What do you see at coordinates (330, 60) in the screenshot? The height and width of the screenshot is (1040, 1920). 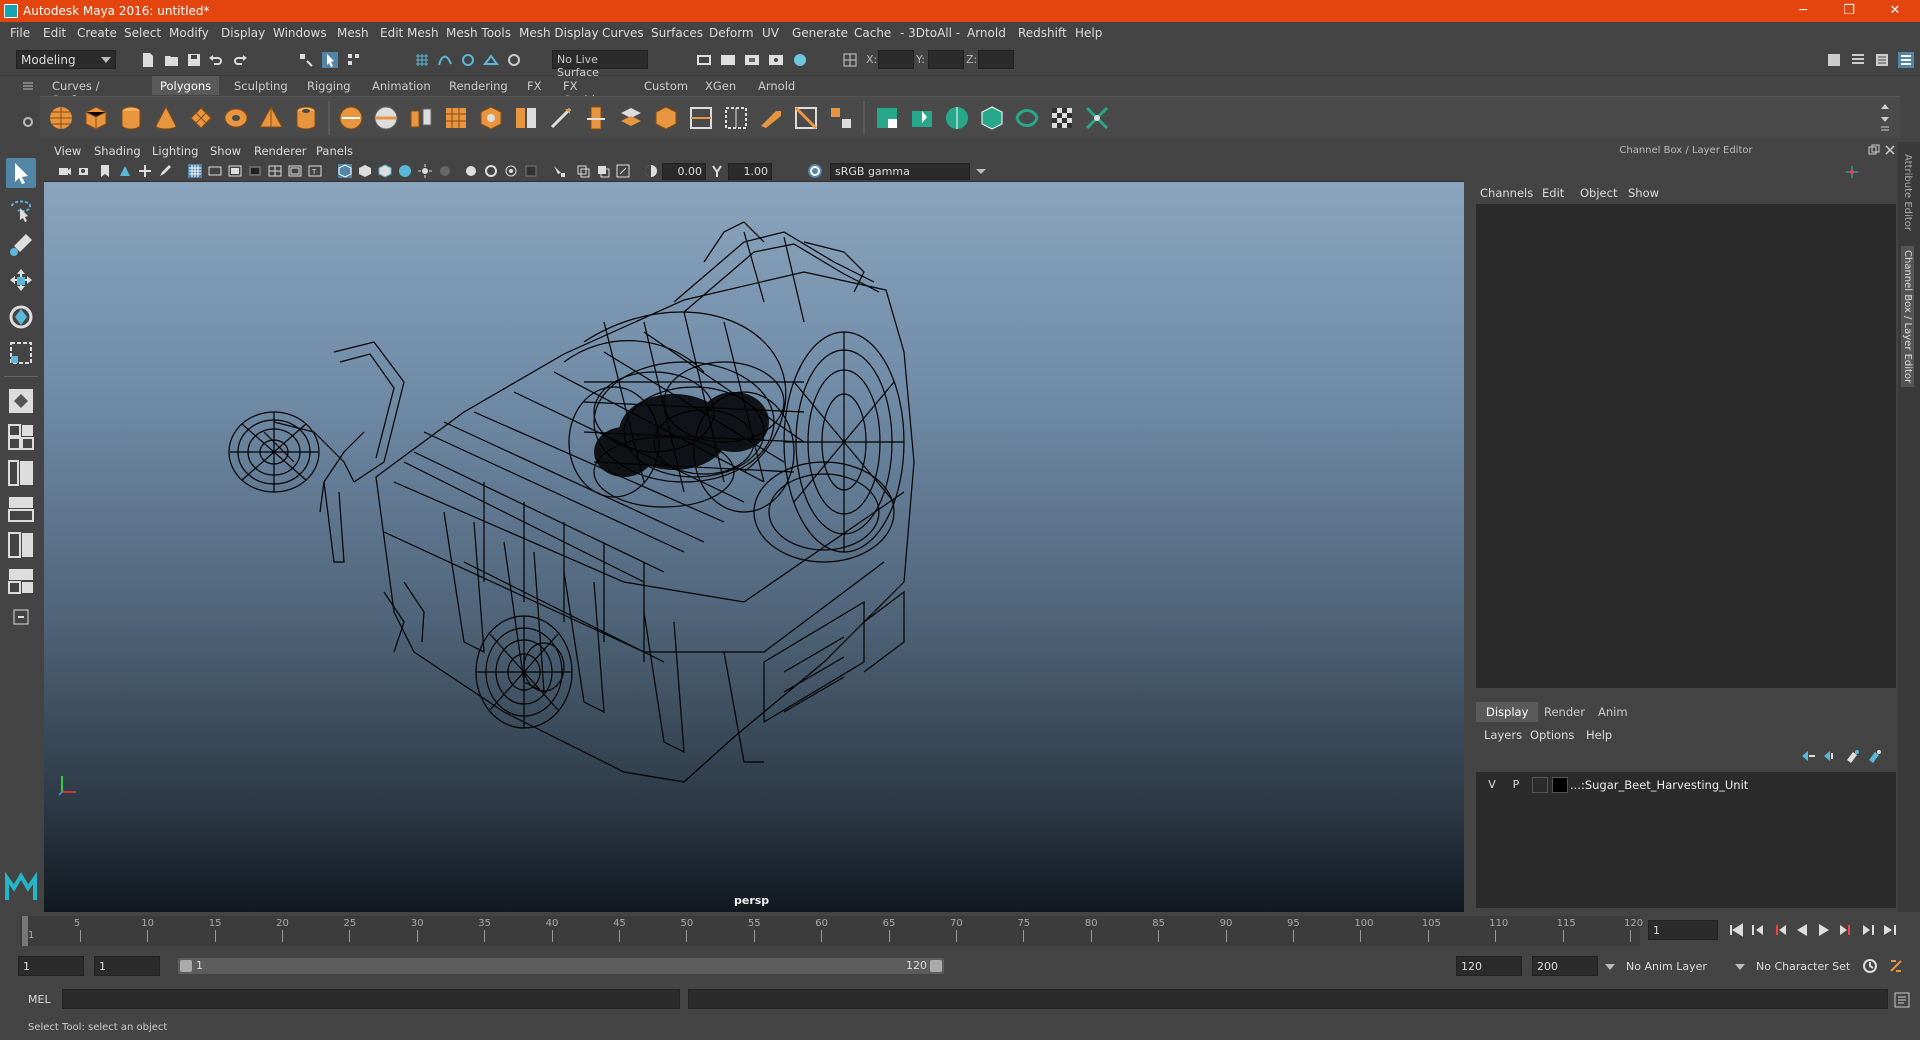 I see `select-by-object-icon` at bounding box center [330, 60].